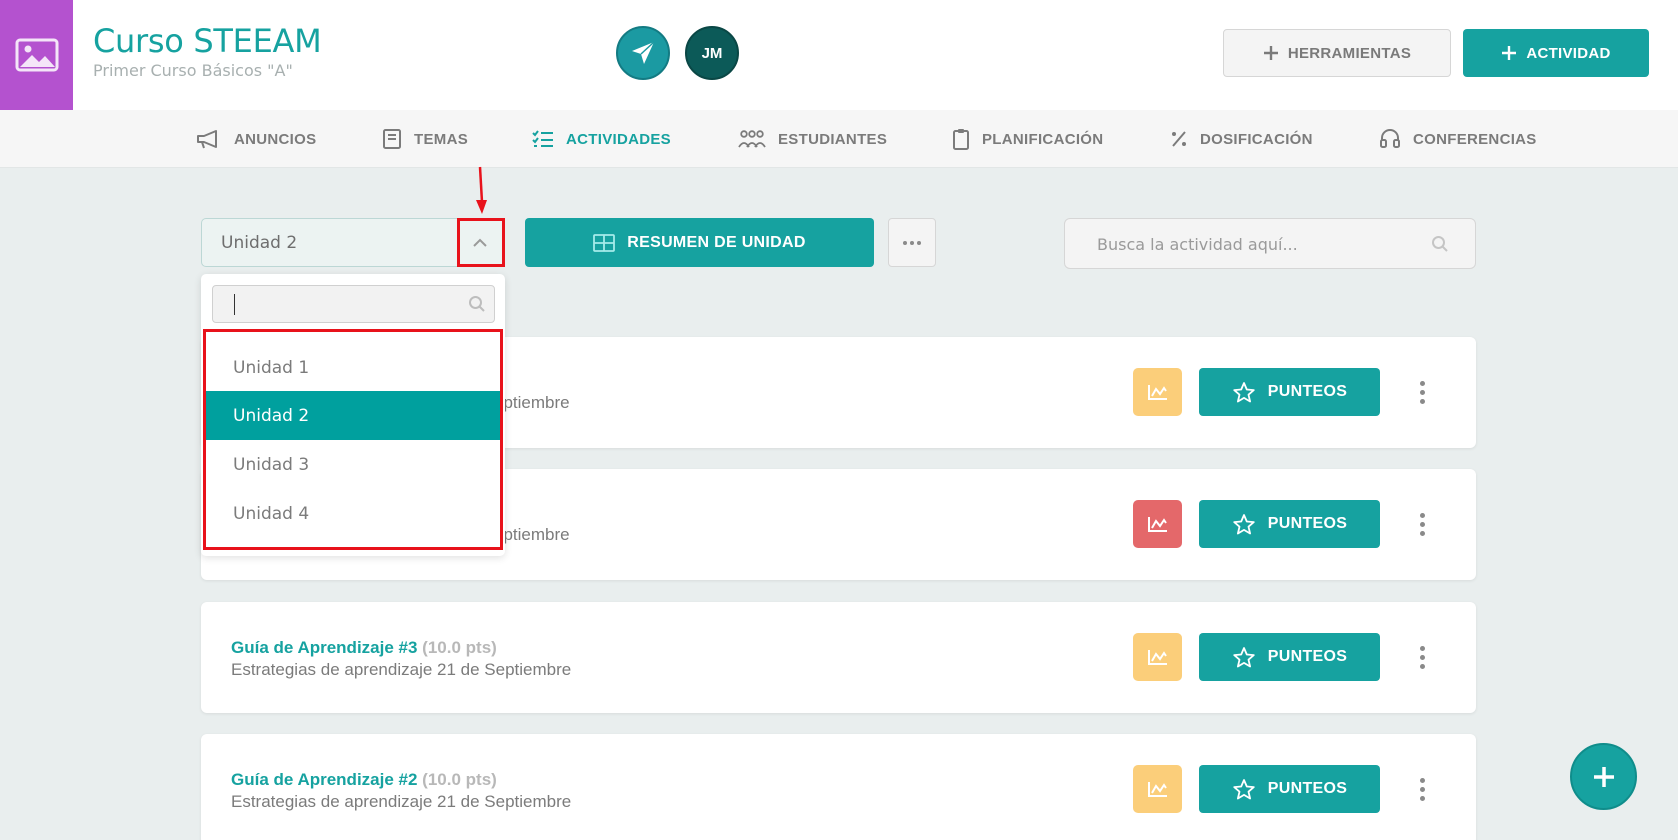 This screenshot has height=840, width=1678. I want to click on user-avatar: JM, so click(712, 53).